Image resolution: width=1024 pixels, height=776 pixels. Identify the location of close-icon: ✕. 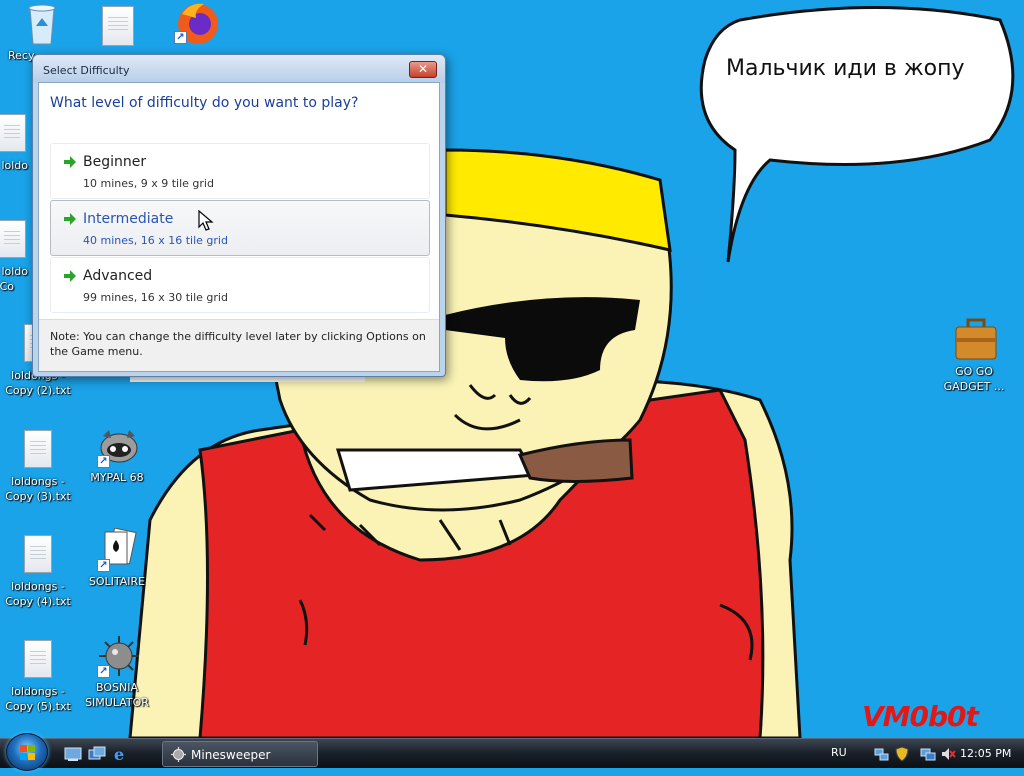
(423, 69).